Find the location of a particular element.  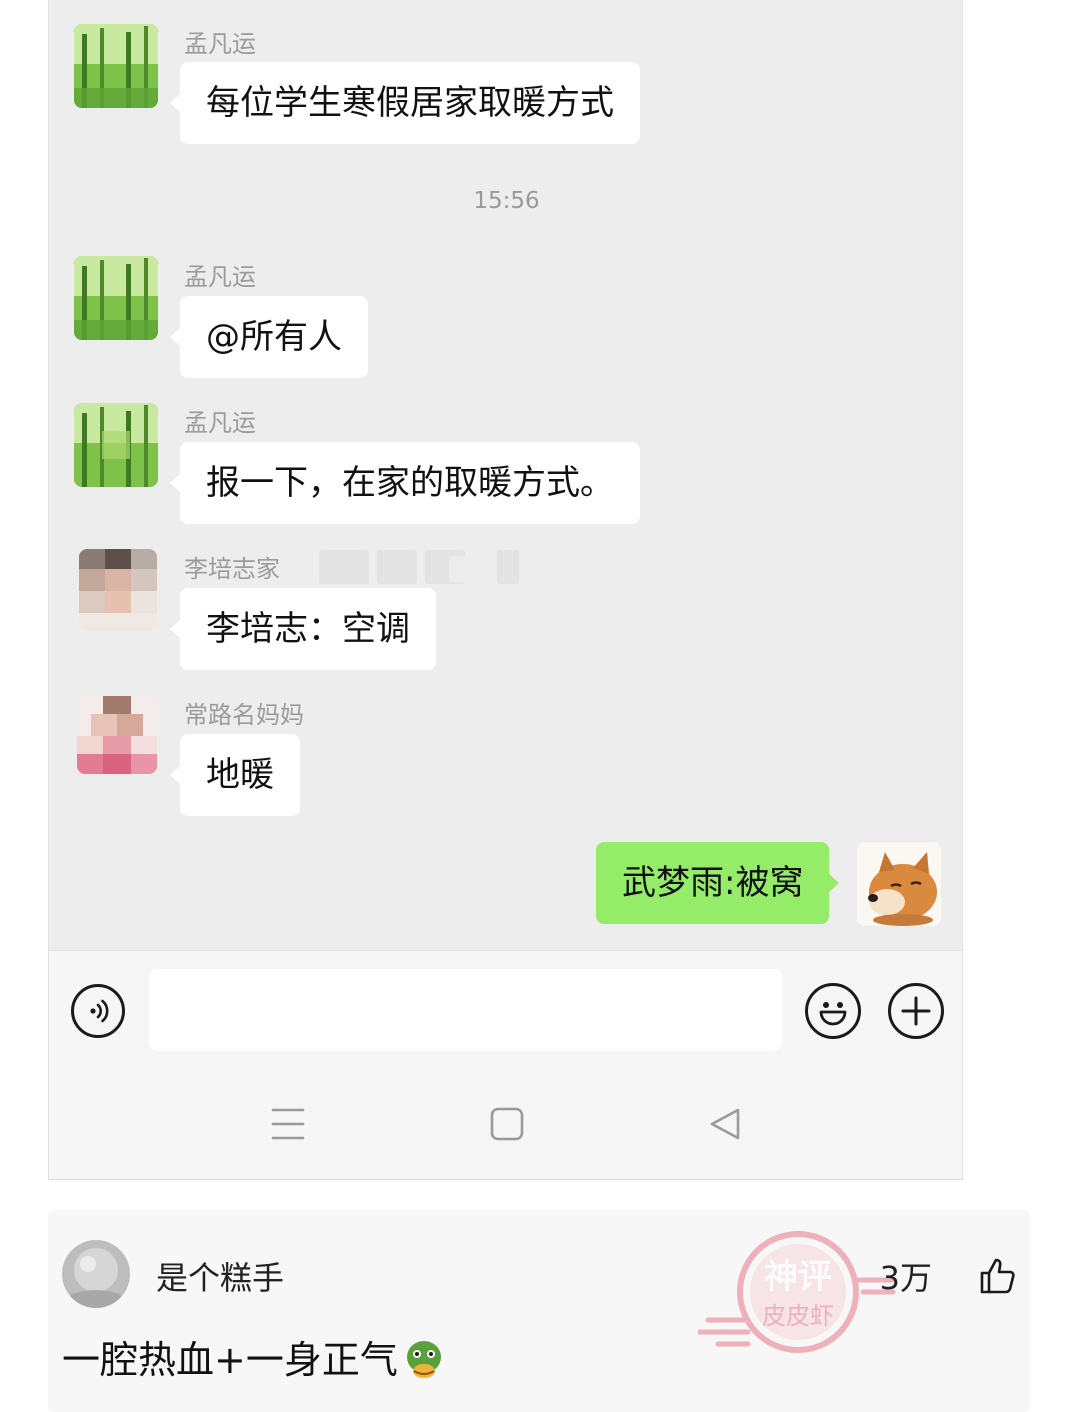

message-input is located at coordinates (465, 1010).